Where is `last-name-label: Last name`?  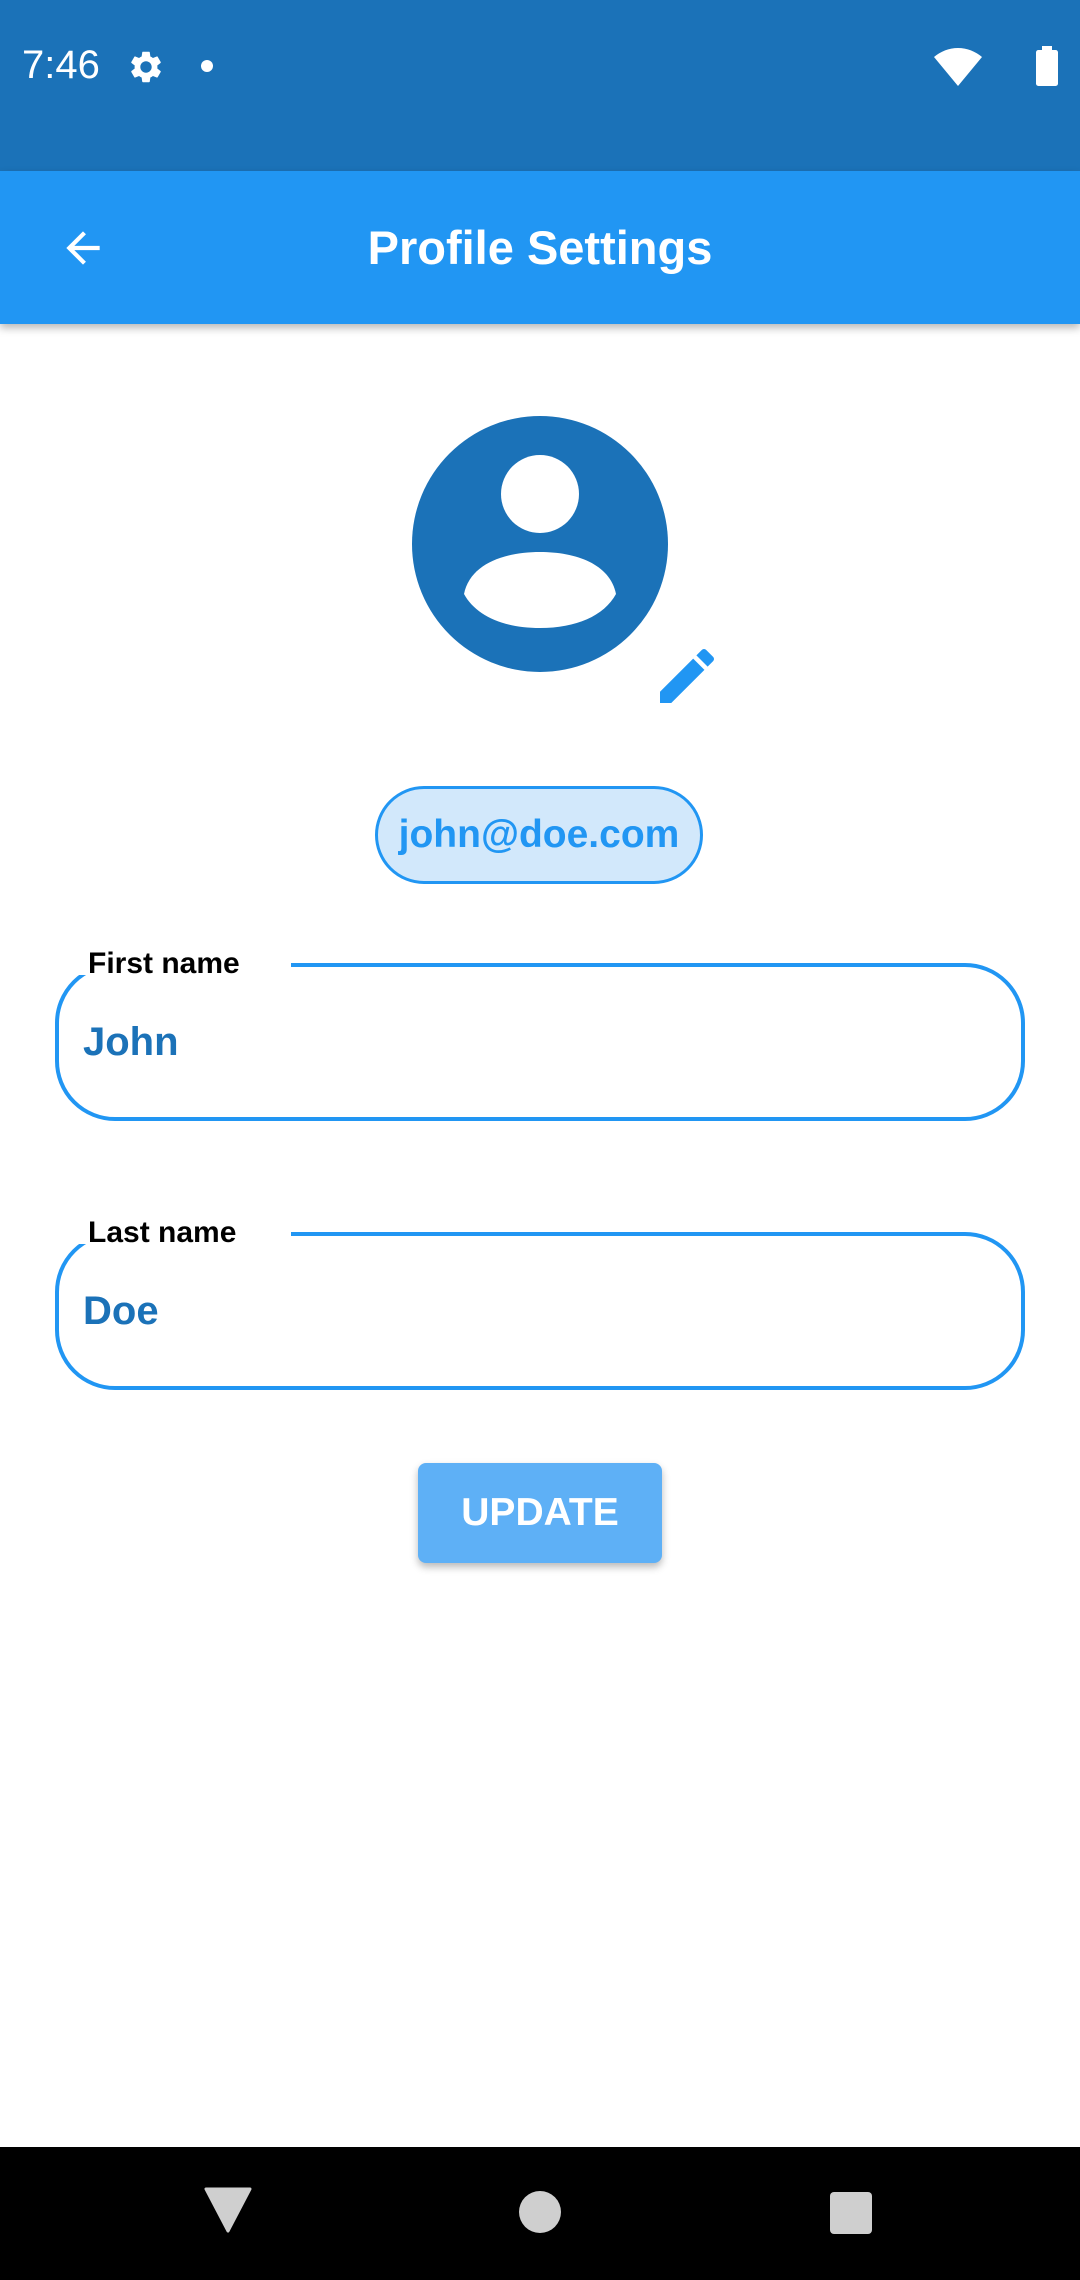
last-name-label: Last name is located at coordinates (162, 1233).